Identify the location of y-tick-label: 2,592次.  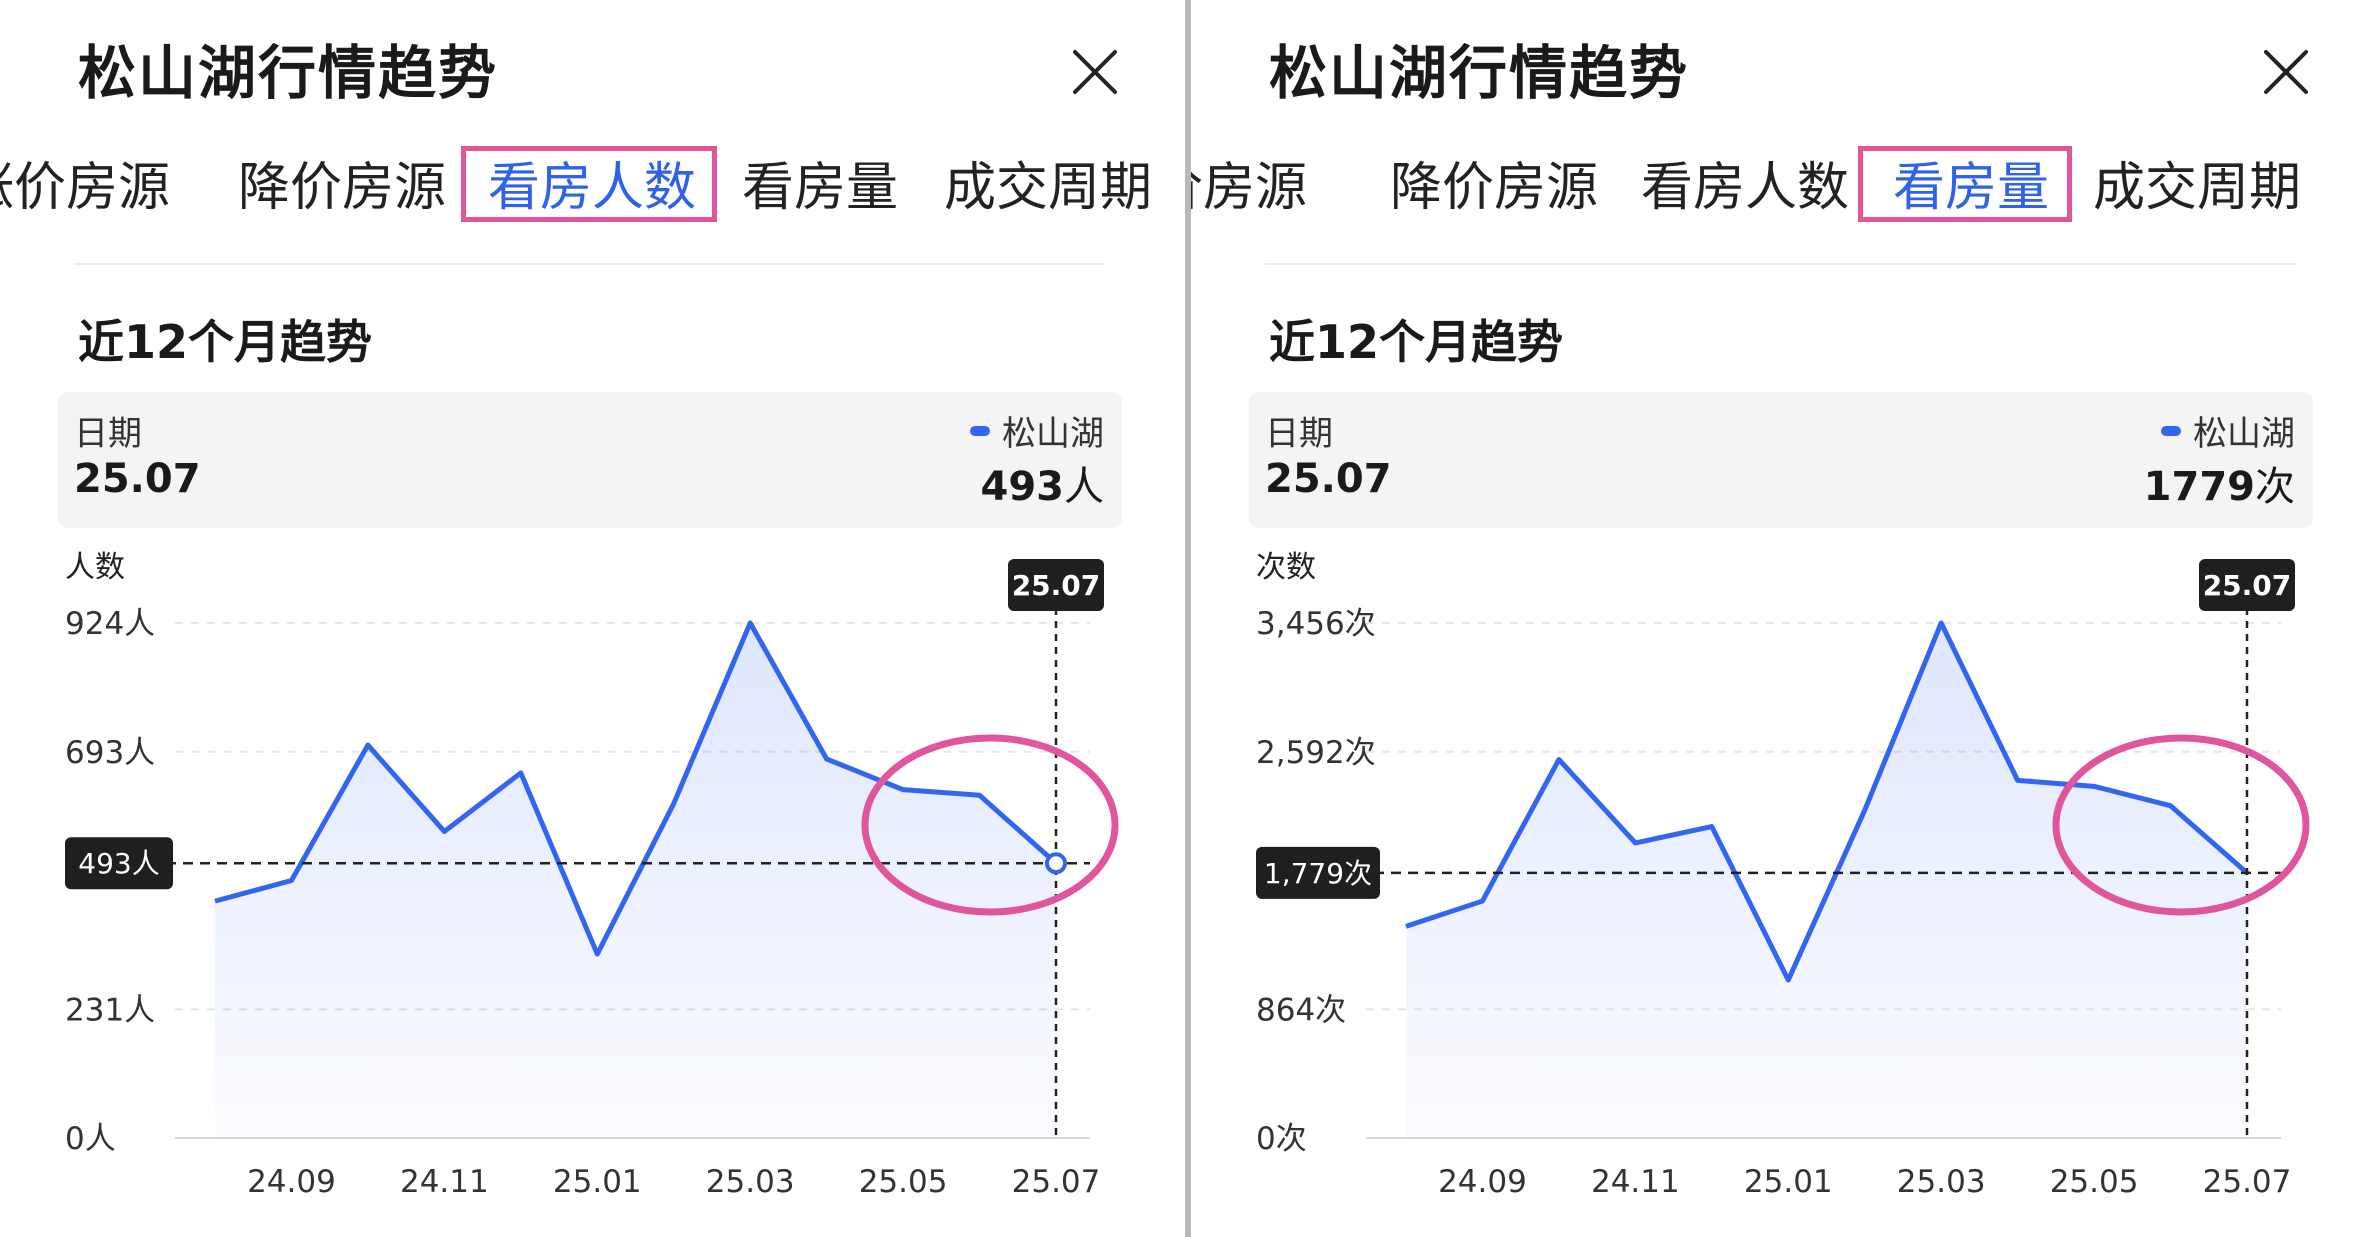
(1316, 753).